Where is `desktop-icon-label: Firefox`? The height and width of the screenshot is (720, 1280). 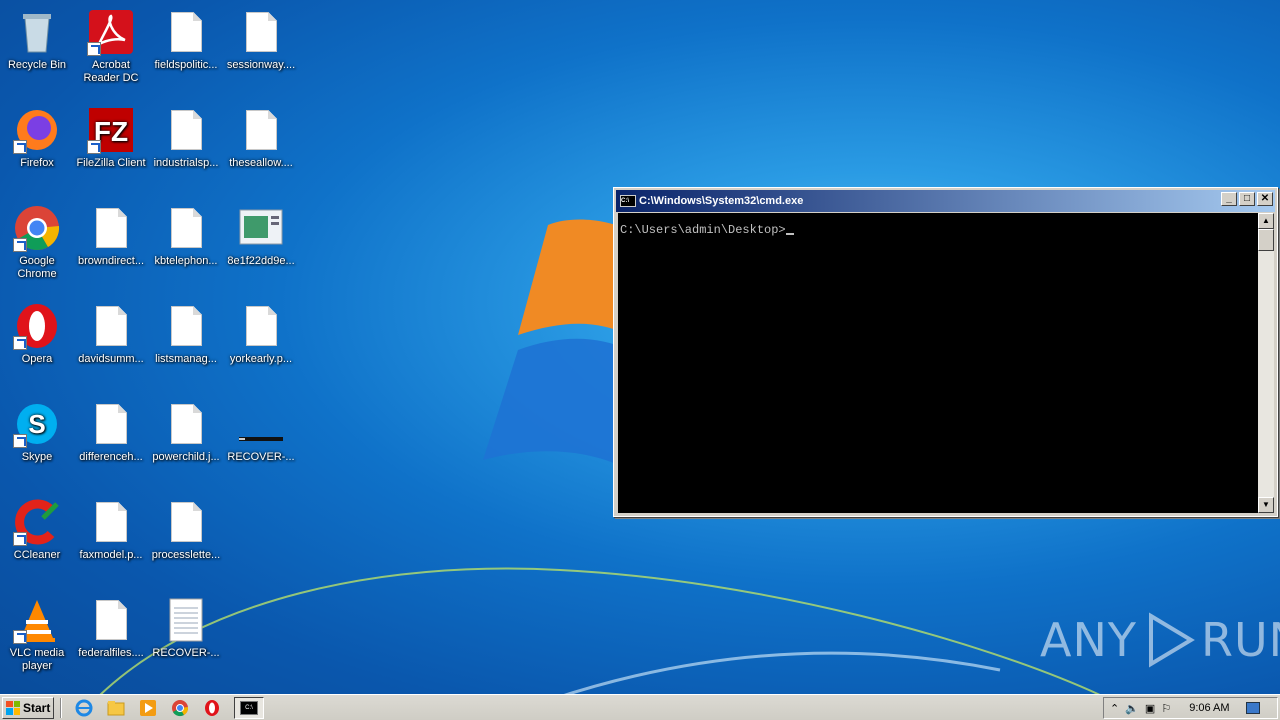 desktop-icon-label: Firefox is located at coordinates (37, 163).